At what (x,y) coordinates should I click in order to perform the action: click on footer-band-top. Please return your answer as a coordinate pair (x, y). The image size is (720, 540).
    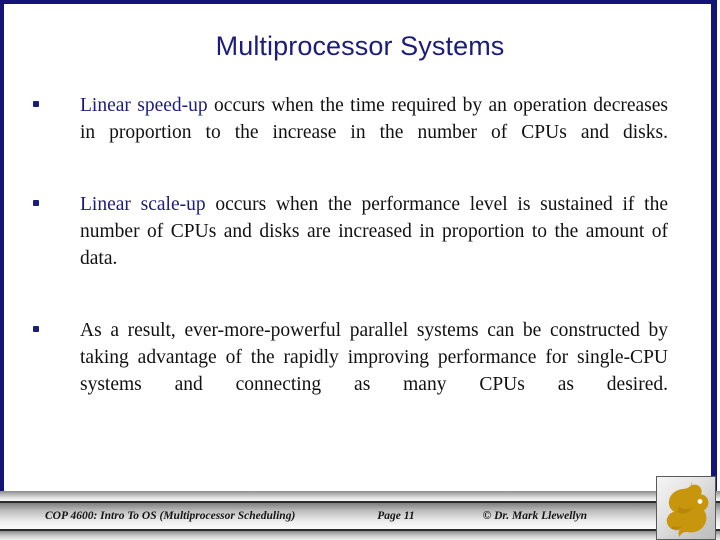
    Looking at the image, I should click on (360, 496).